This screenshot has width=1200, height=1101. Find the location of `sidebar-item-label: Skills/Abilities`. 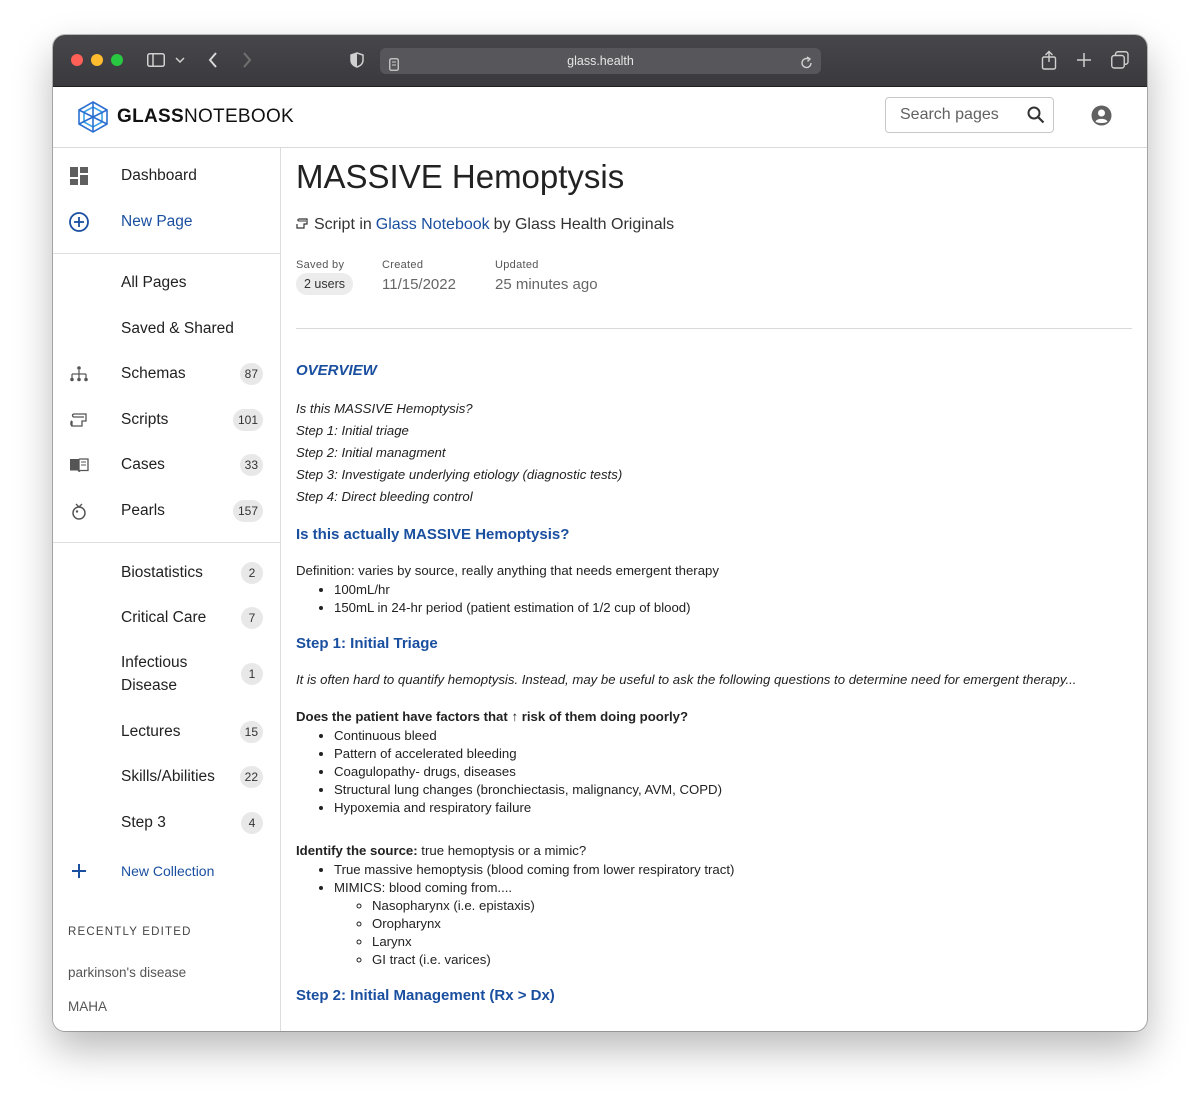

sidebar-item-label: Skills/Abilities is located at coordinates (168, 776).